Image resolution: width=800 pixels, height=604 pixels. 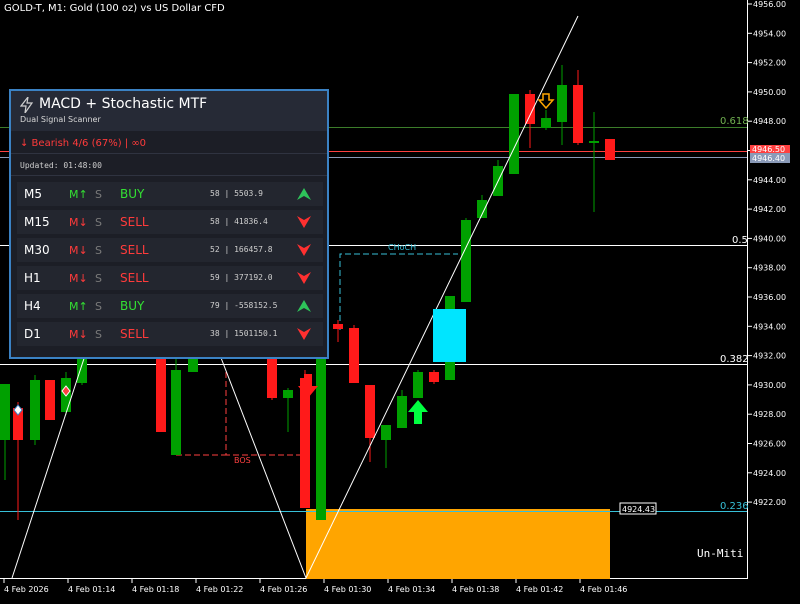 I want to click on panel-updated-time: Updated: 01:48:00, so click(x=61, y=165).